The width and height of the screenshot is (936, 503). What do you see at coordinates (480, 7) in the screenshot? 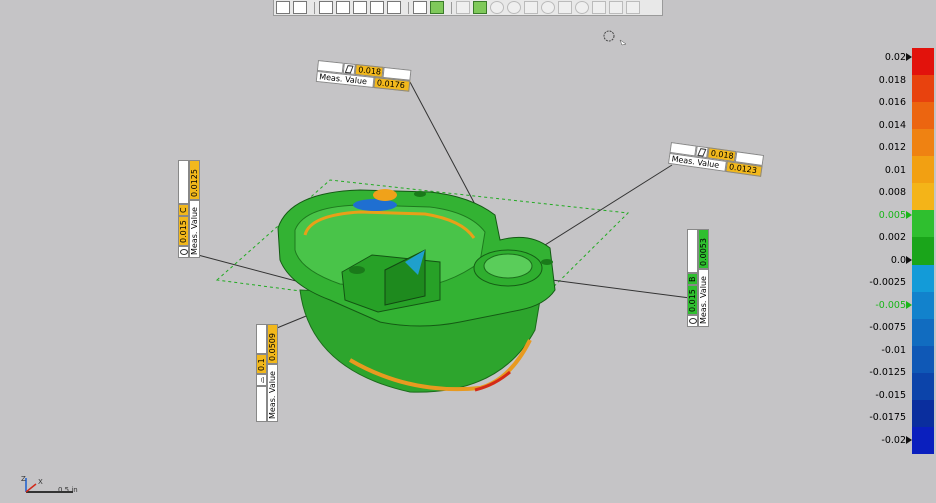
I see `select-box-icon` at bounding box center [480, 7].